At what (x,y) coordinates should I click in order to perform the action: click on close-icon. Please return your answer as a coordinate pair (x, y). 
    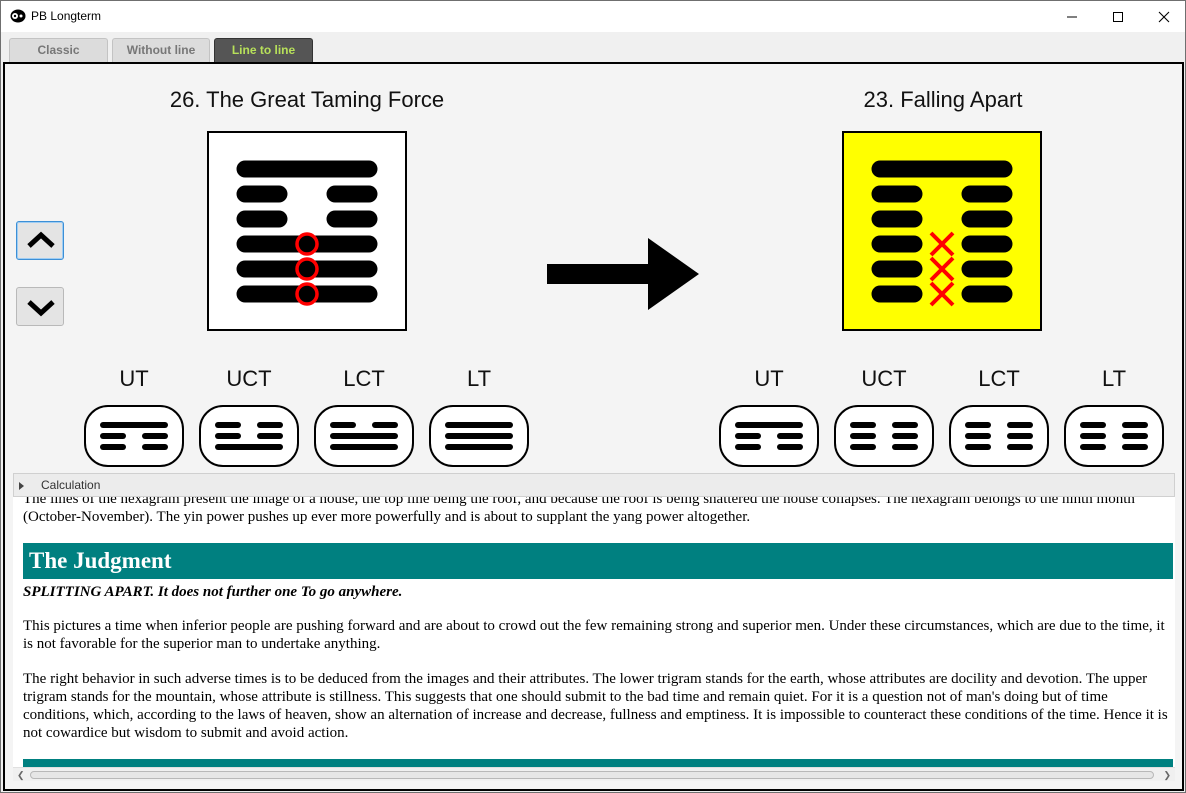
    Looking at the image, I should click on (1164, 17).